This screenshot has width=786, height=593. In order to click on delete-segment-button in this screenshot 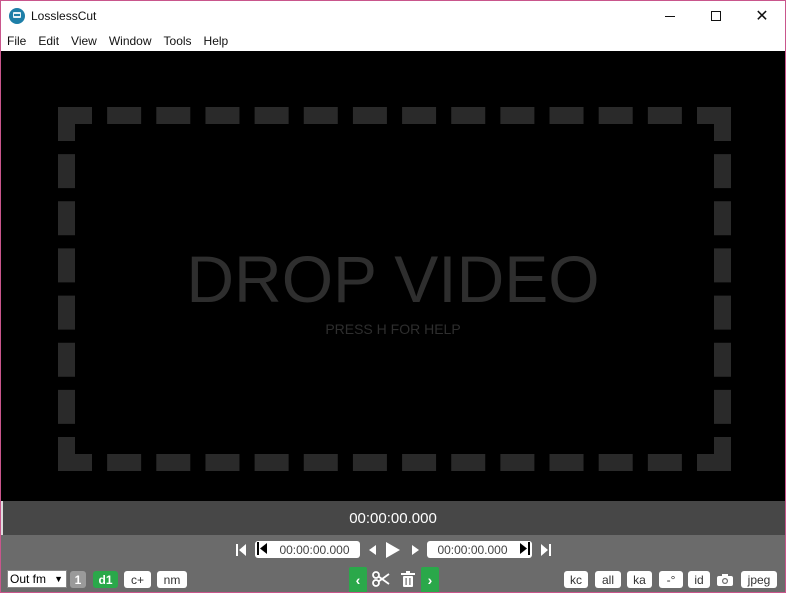, I will do `click(408, 579)`.